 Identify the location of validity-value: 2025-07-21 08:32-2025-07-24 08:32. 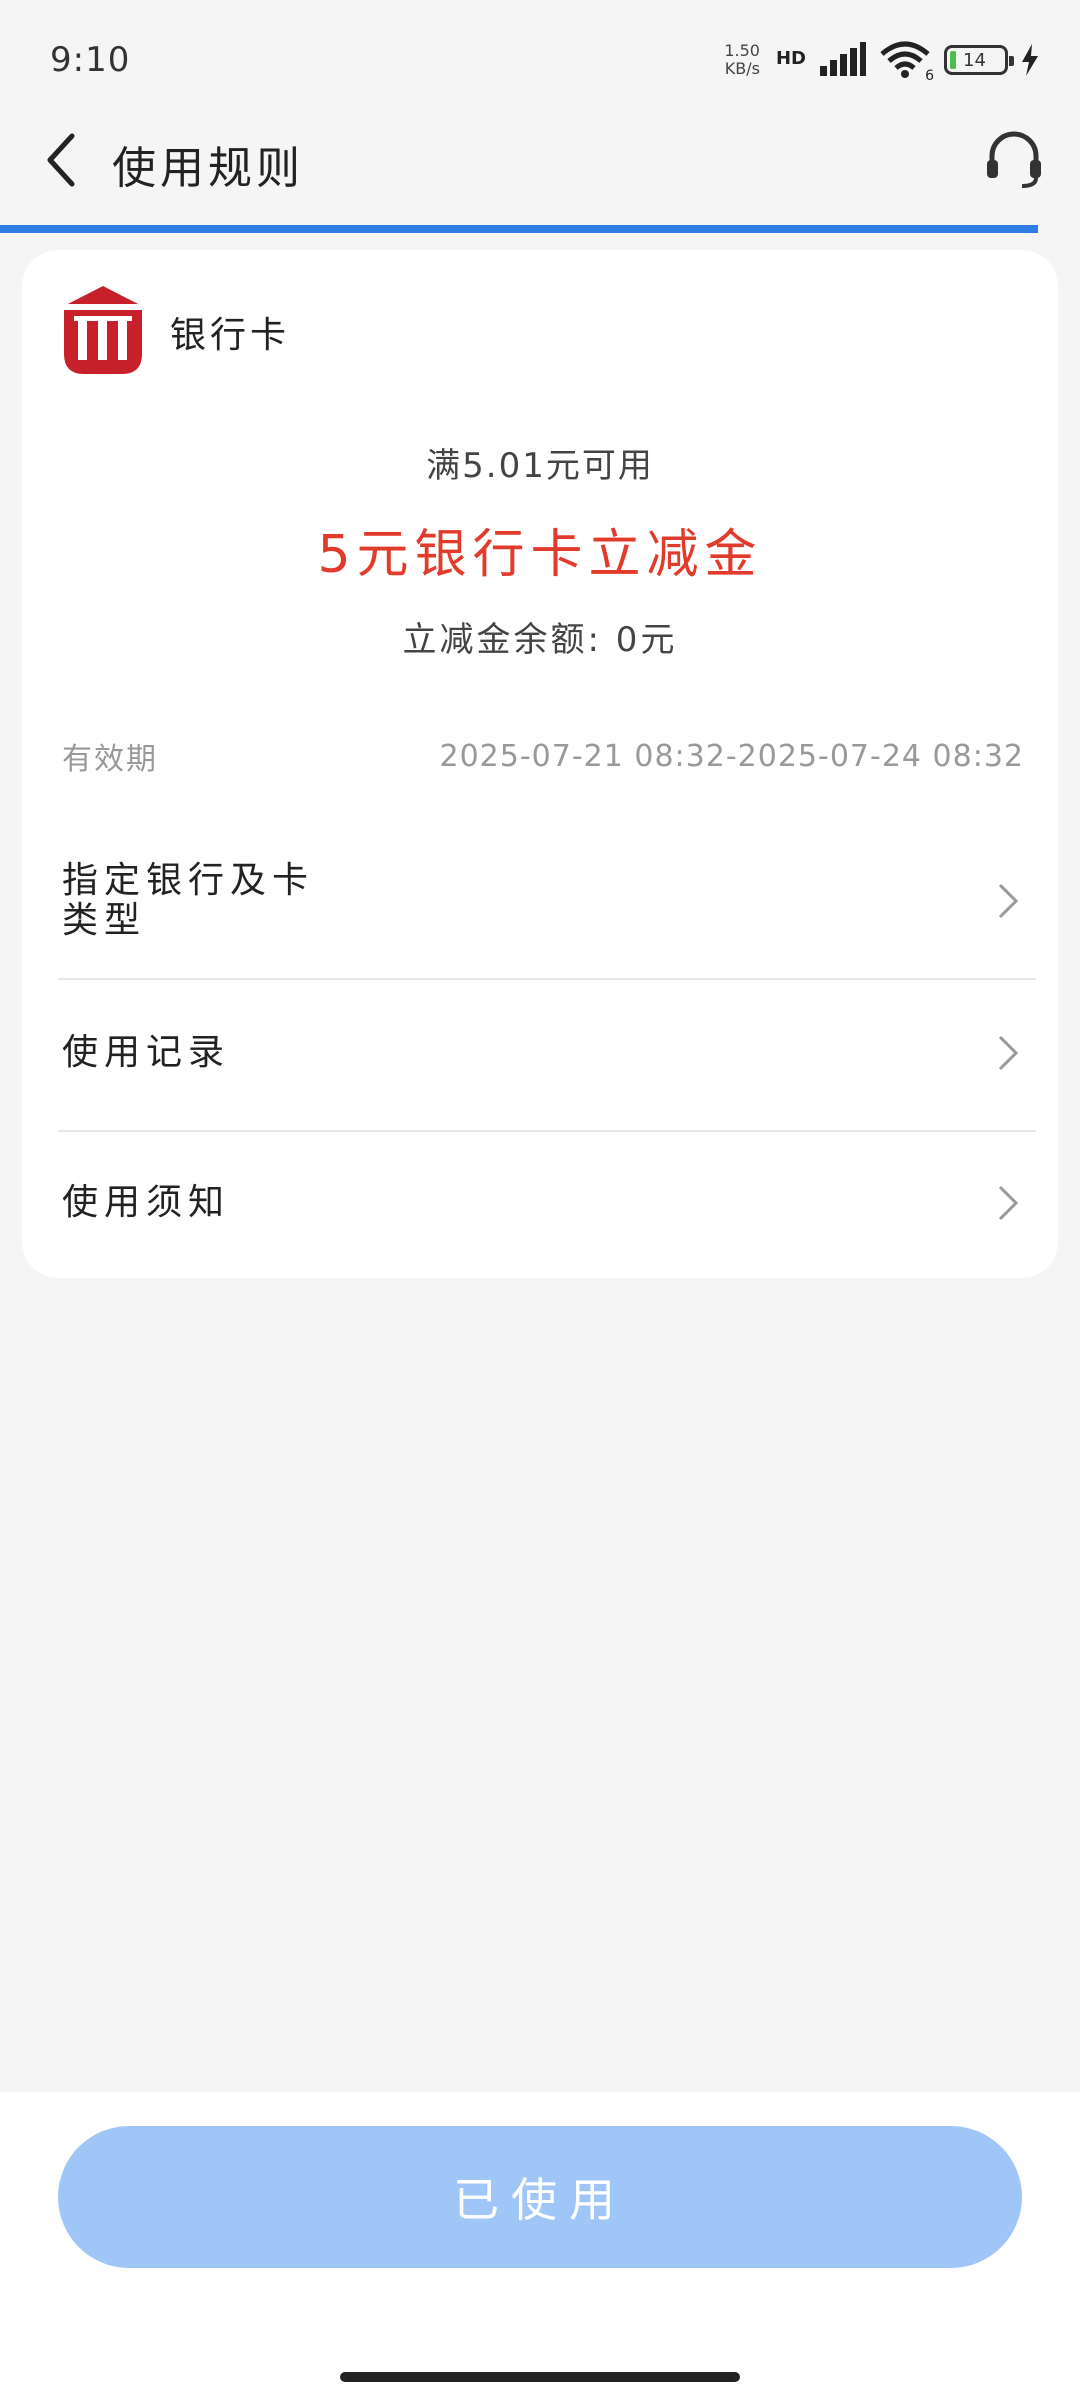
(731, 756).